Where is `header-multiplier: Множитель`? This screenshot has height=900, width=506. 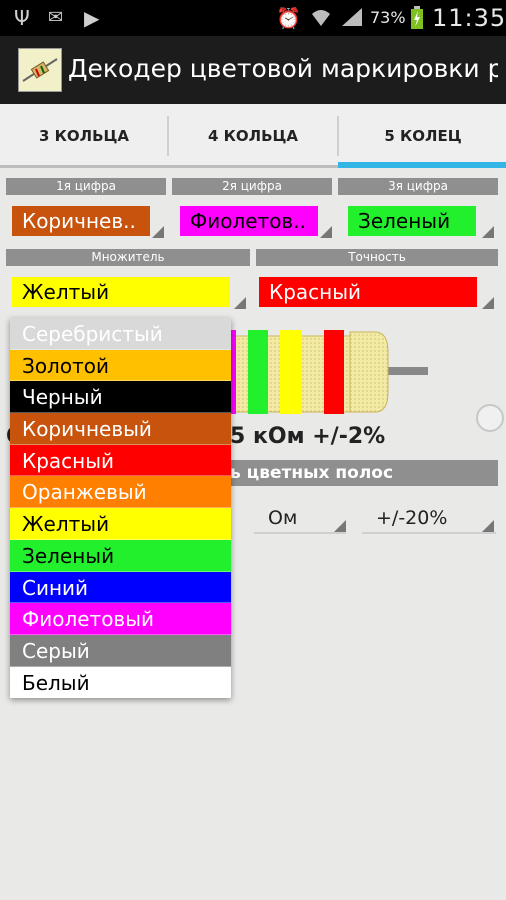
header-multiplier: Множитель is located at coordinates (128, 257).